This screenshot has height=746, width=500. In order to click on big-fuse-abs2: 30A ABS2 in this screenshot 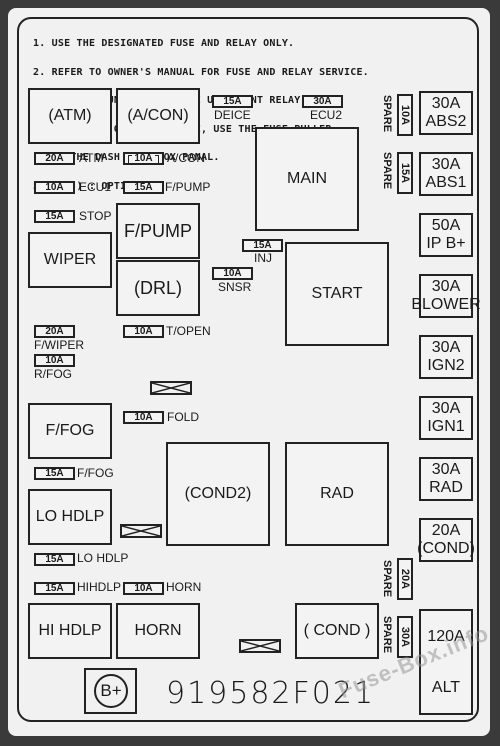, I will do `click(446, 113)`.